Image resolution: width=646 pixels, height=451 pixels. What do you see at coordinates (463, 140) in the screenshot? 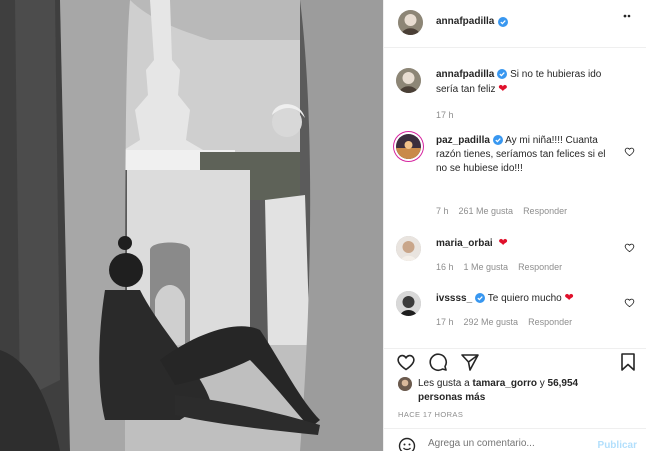
I see `comment-username: paz_padilla` at bounding box center [463, 140].